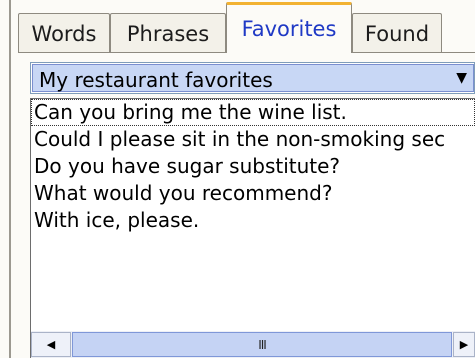  I want to click on list-item: What would you recommend?, so click(253, 193).